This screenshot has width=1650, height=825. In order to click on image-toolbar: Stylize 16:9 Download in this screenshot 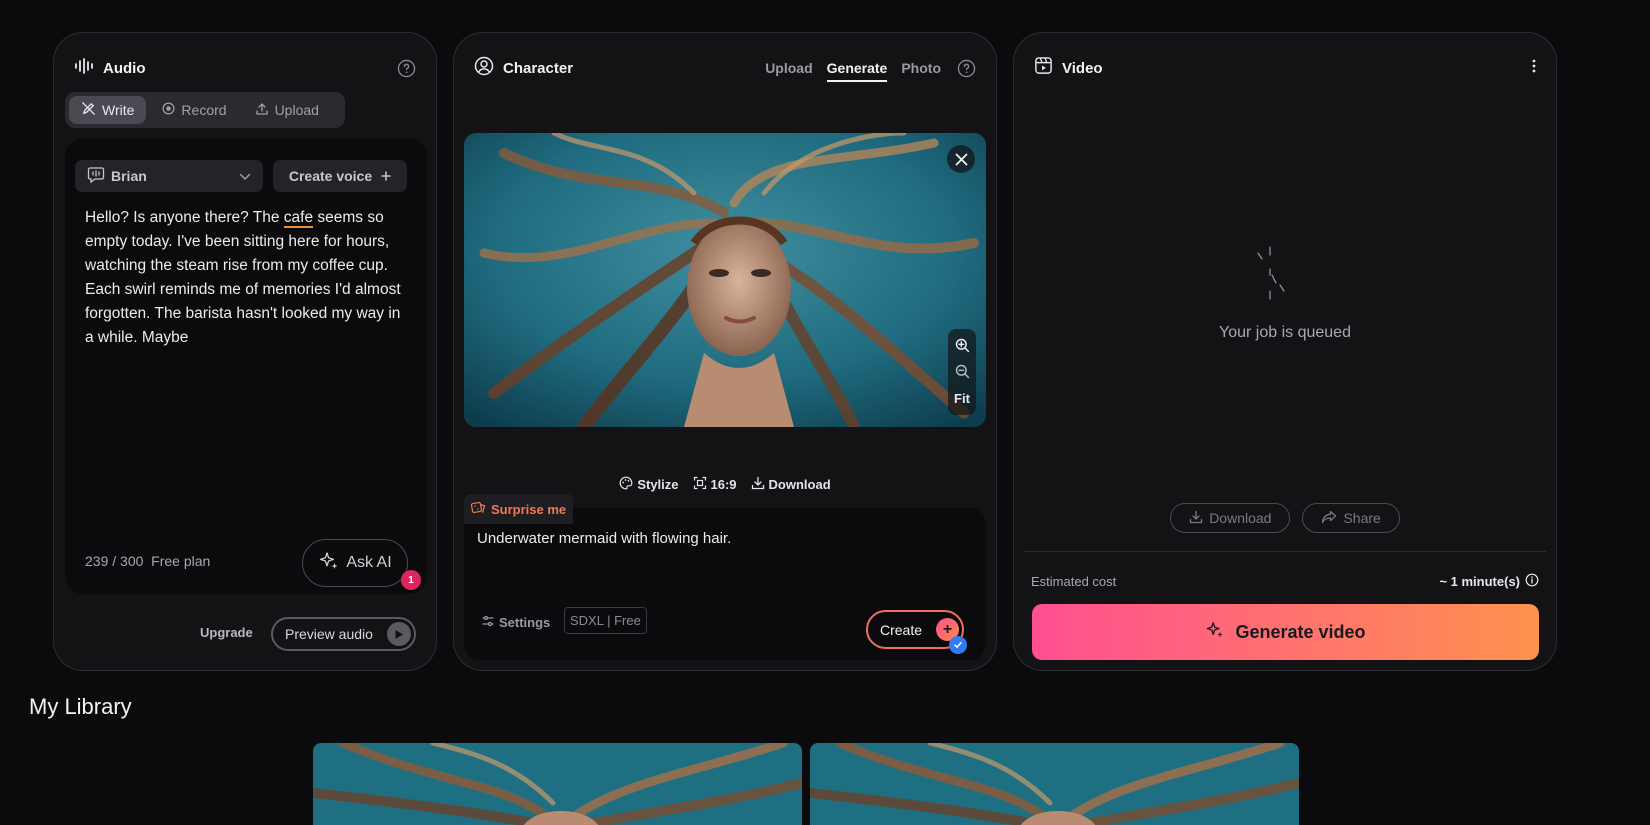, I will do `click(725, 484)`.